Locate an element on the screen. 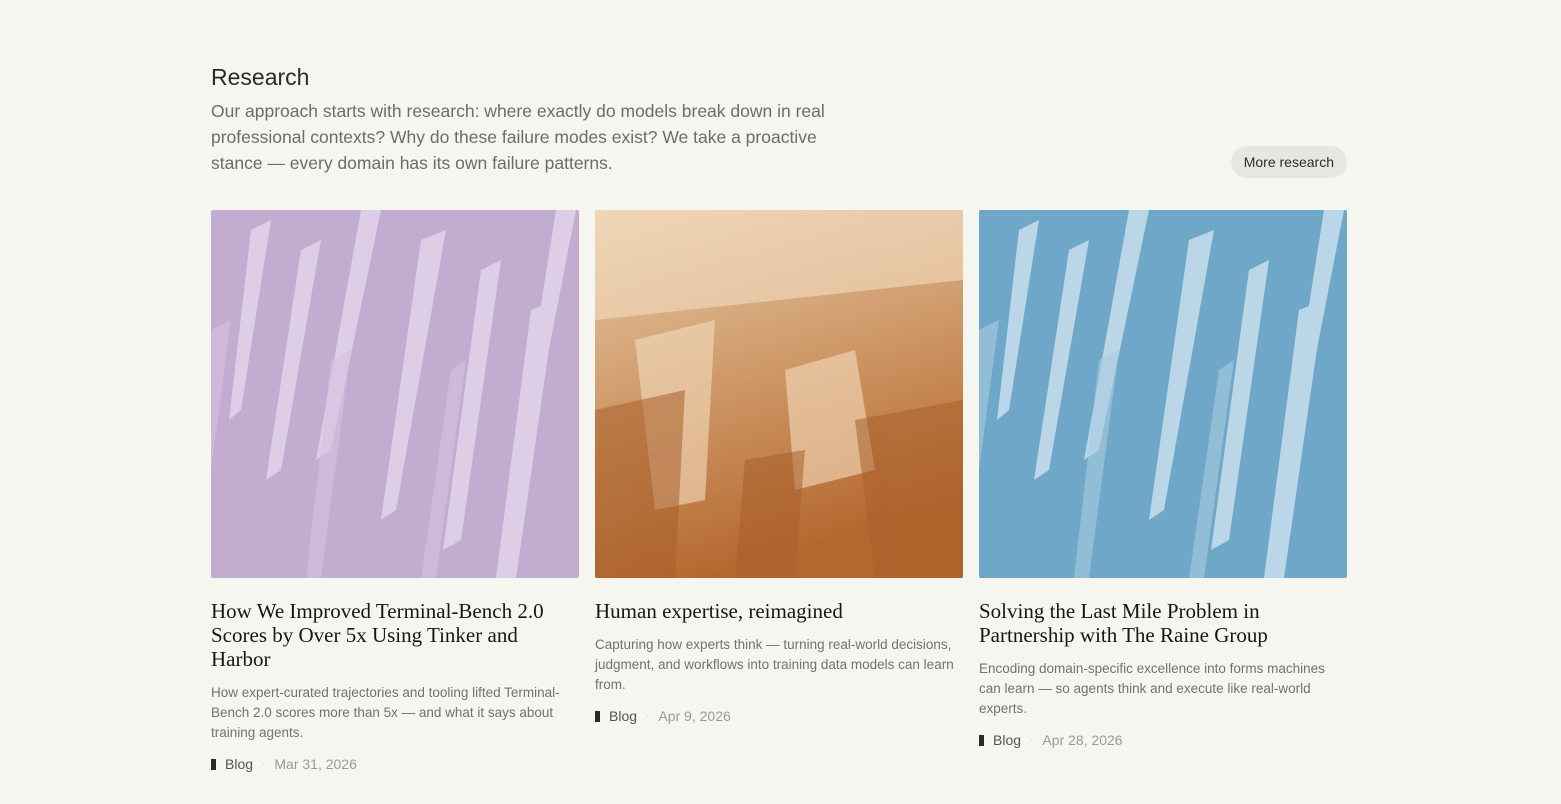 The width and height of the screenshot is (1561, 804). card-meta: Blog · Apr 28, 2026 is located at coordinates (1163, 740).